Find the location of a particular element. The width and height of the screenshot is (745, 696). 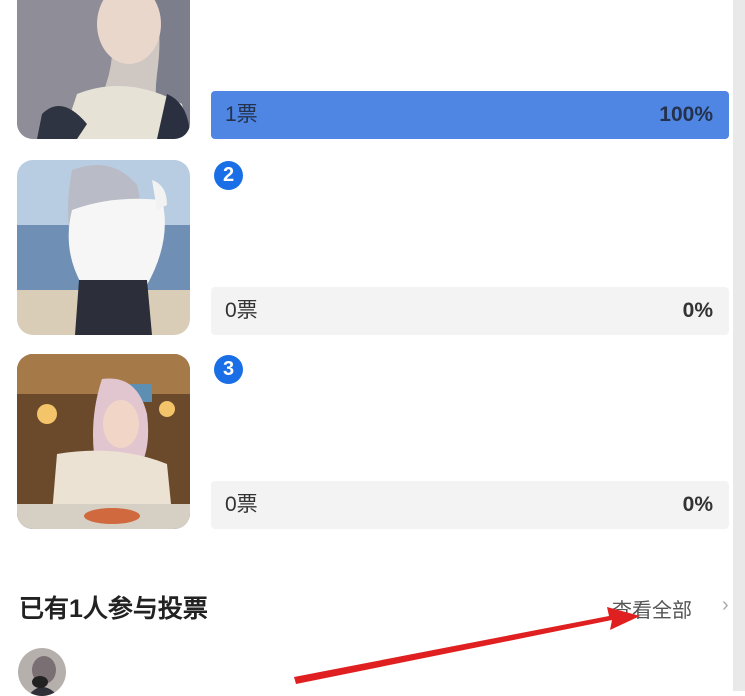

option-1-vote-fill is located at coordinates (470, 115).